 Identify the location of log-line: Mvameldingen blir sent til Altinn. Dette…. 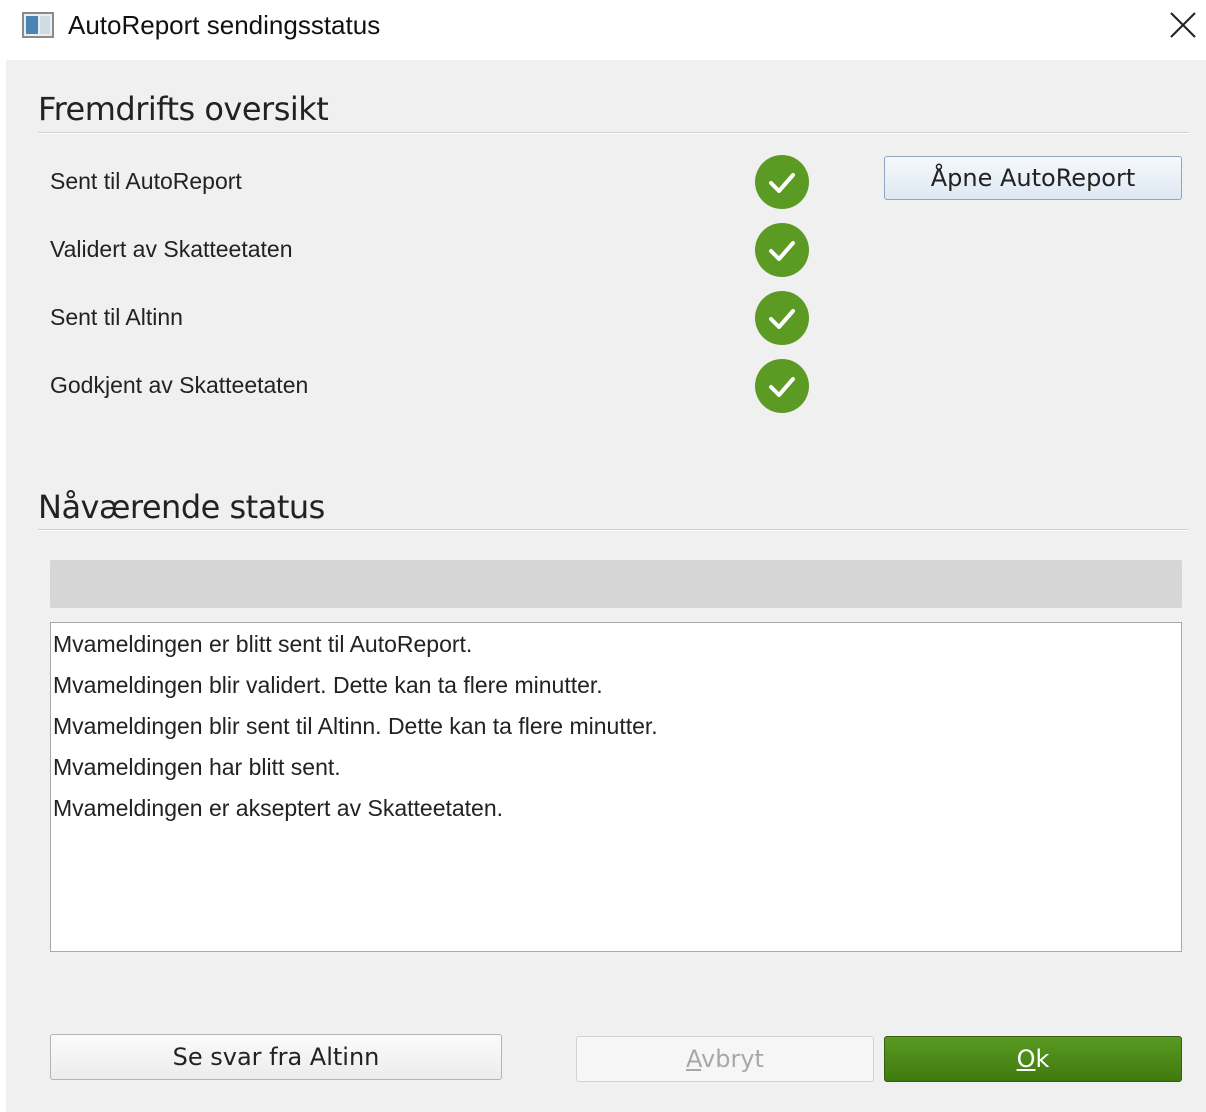
(355, 726).